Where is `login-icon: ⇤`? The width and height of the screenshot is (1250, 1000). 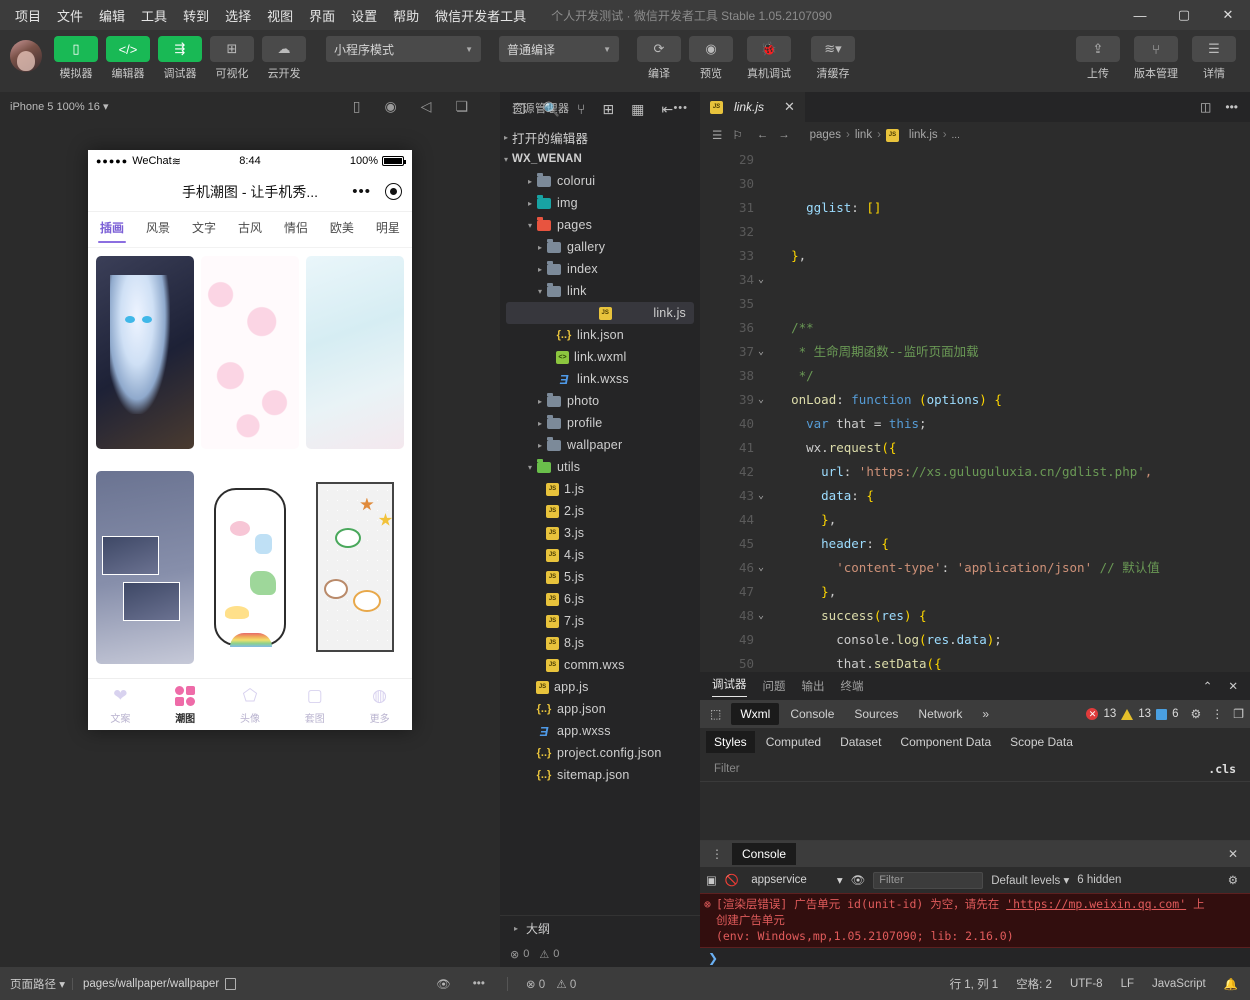 login-icon: ⇤ is located at coordinates (667, 109).